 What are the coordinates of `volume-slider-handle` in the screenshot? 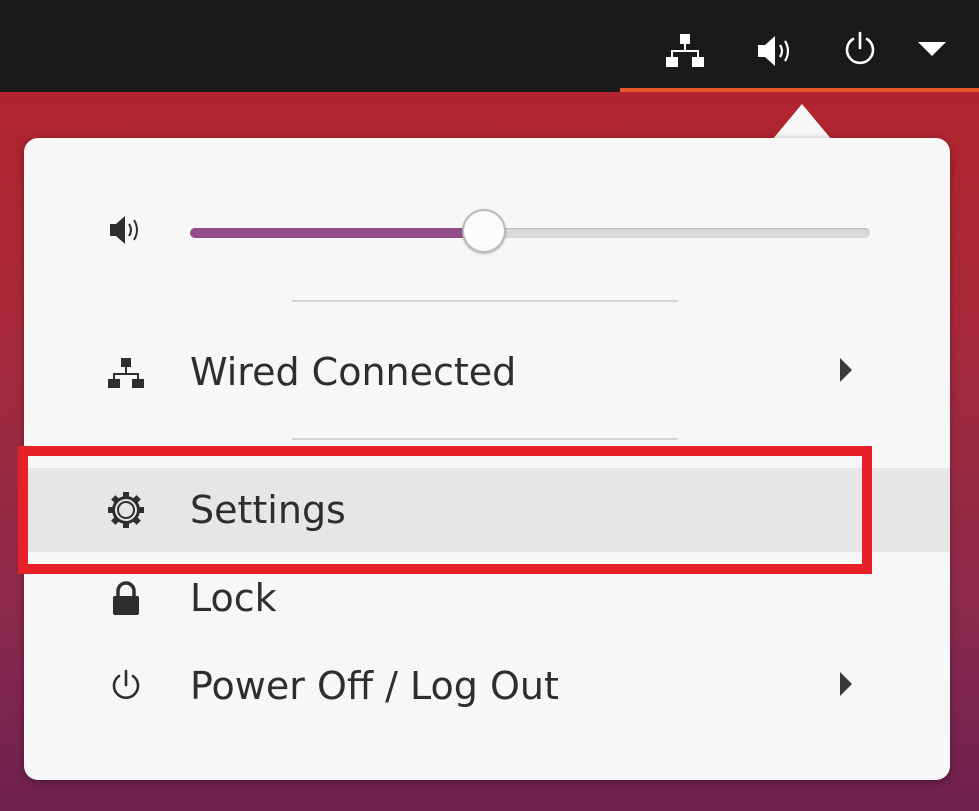 It's located at (484, 231).